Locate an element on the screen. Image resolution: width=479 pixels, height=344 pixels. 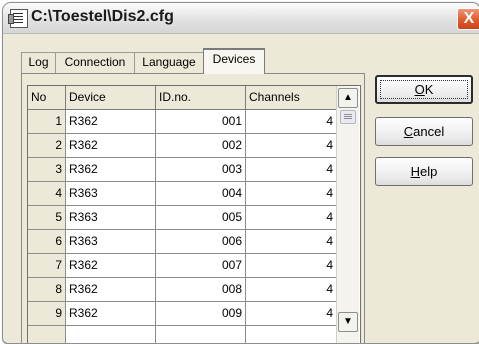
help-button: Help is located at coordinates (424, 171).